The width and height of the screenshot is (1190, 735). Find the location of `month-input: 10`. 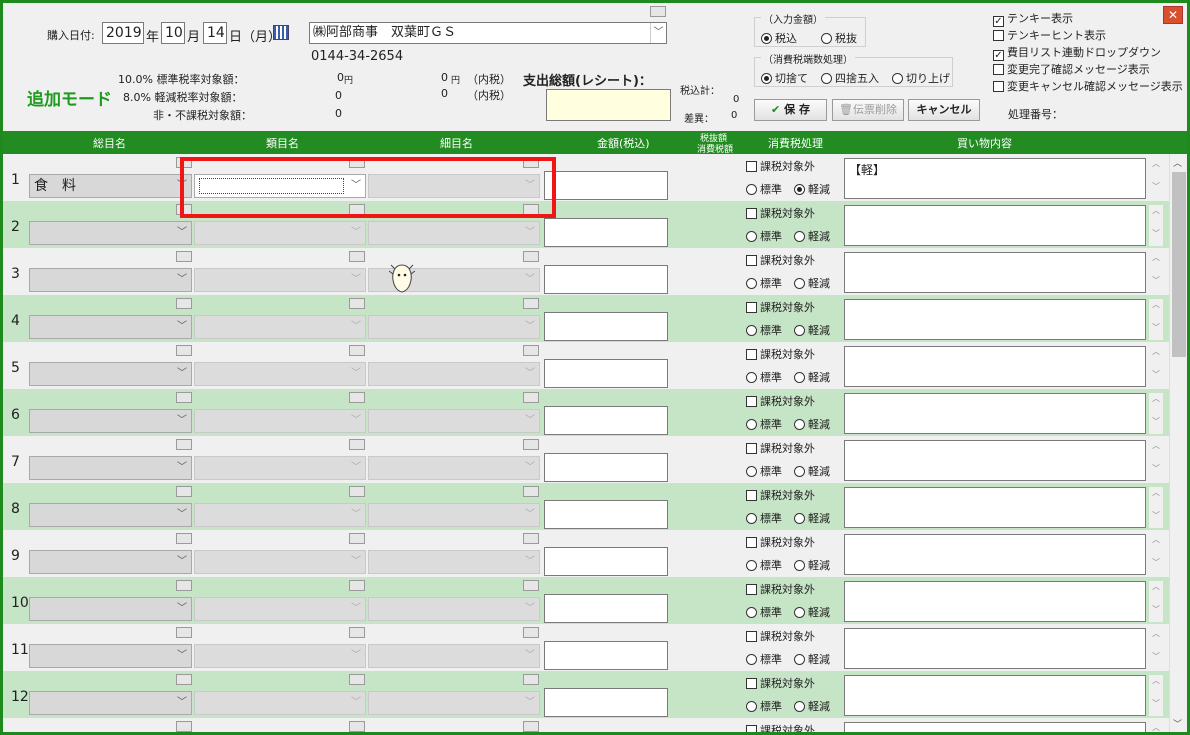

month-input: 10 is located at coordinates (173, 33).